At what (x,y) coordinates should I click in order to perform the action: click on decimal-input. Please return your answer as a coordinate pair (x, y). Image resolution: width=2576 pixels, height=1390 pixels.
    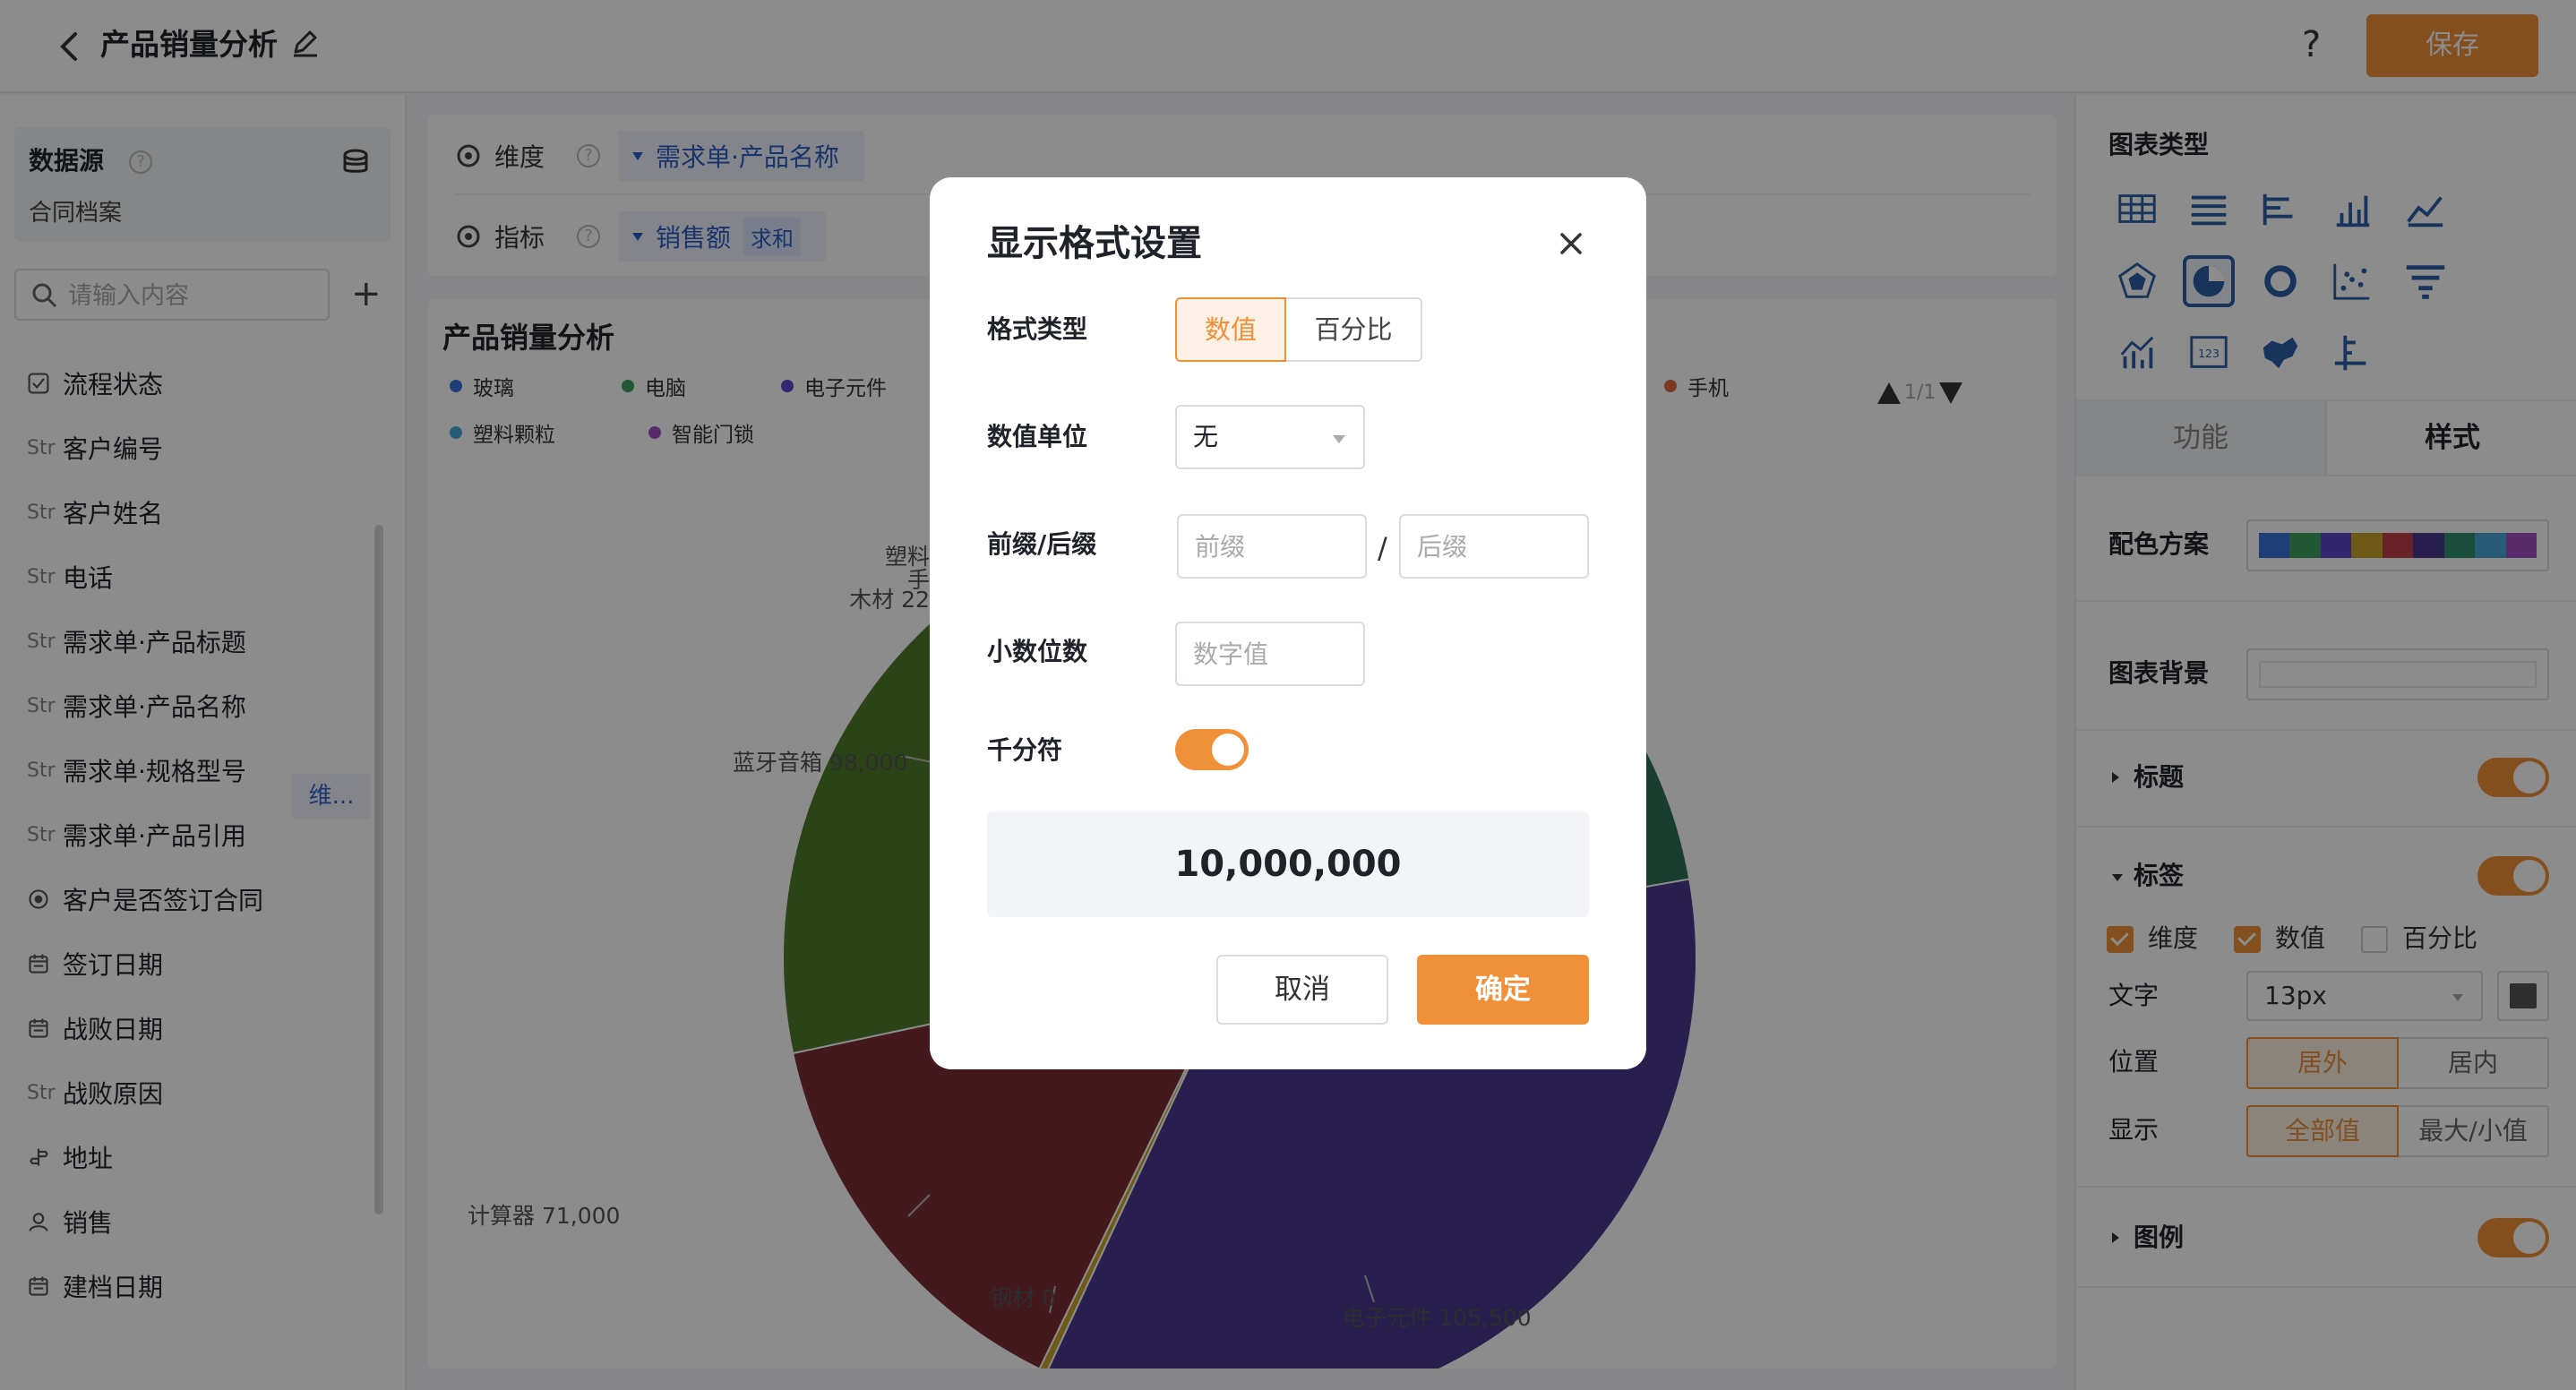
    Looking at the image, I should click on (1270, 654).